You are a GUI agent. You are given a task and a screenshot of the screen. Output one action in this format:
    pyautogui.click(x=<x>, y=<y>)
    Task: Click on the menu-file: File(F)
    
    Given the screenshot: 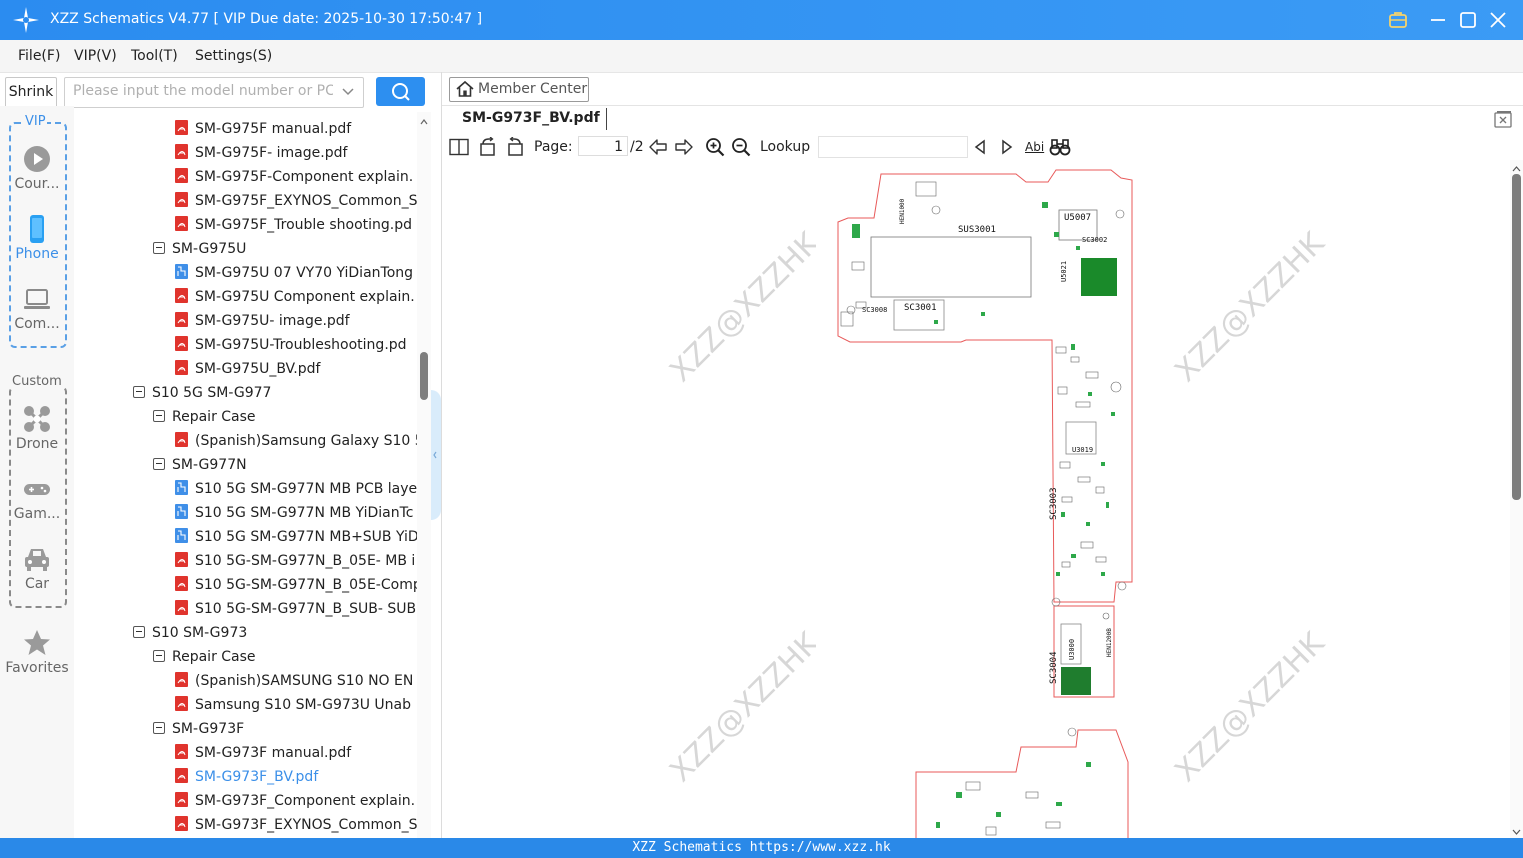 What is the action you would take?
    pyautogui.click(x=39, y=56)
    